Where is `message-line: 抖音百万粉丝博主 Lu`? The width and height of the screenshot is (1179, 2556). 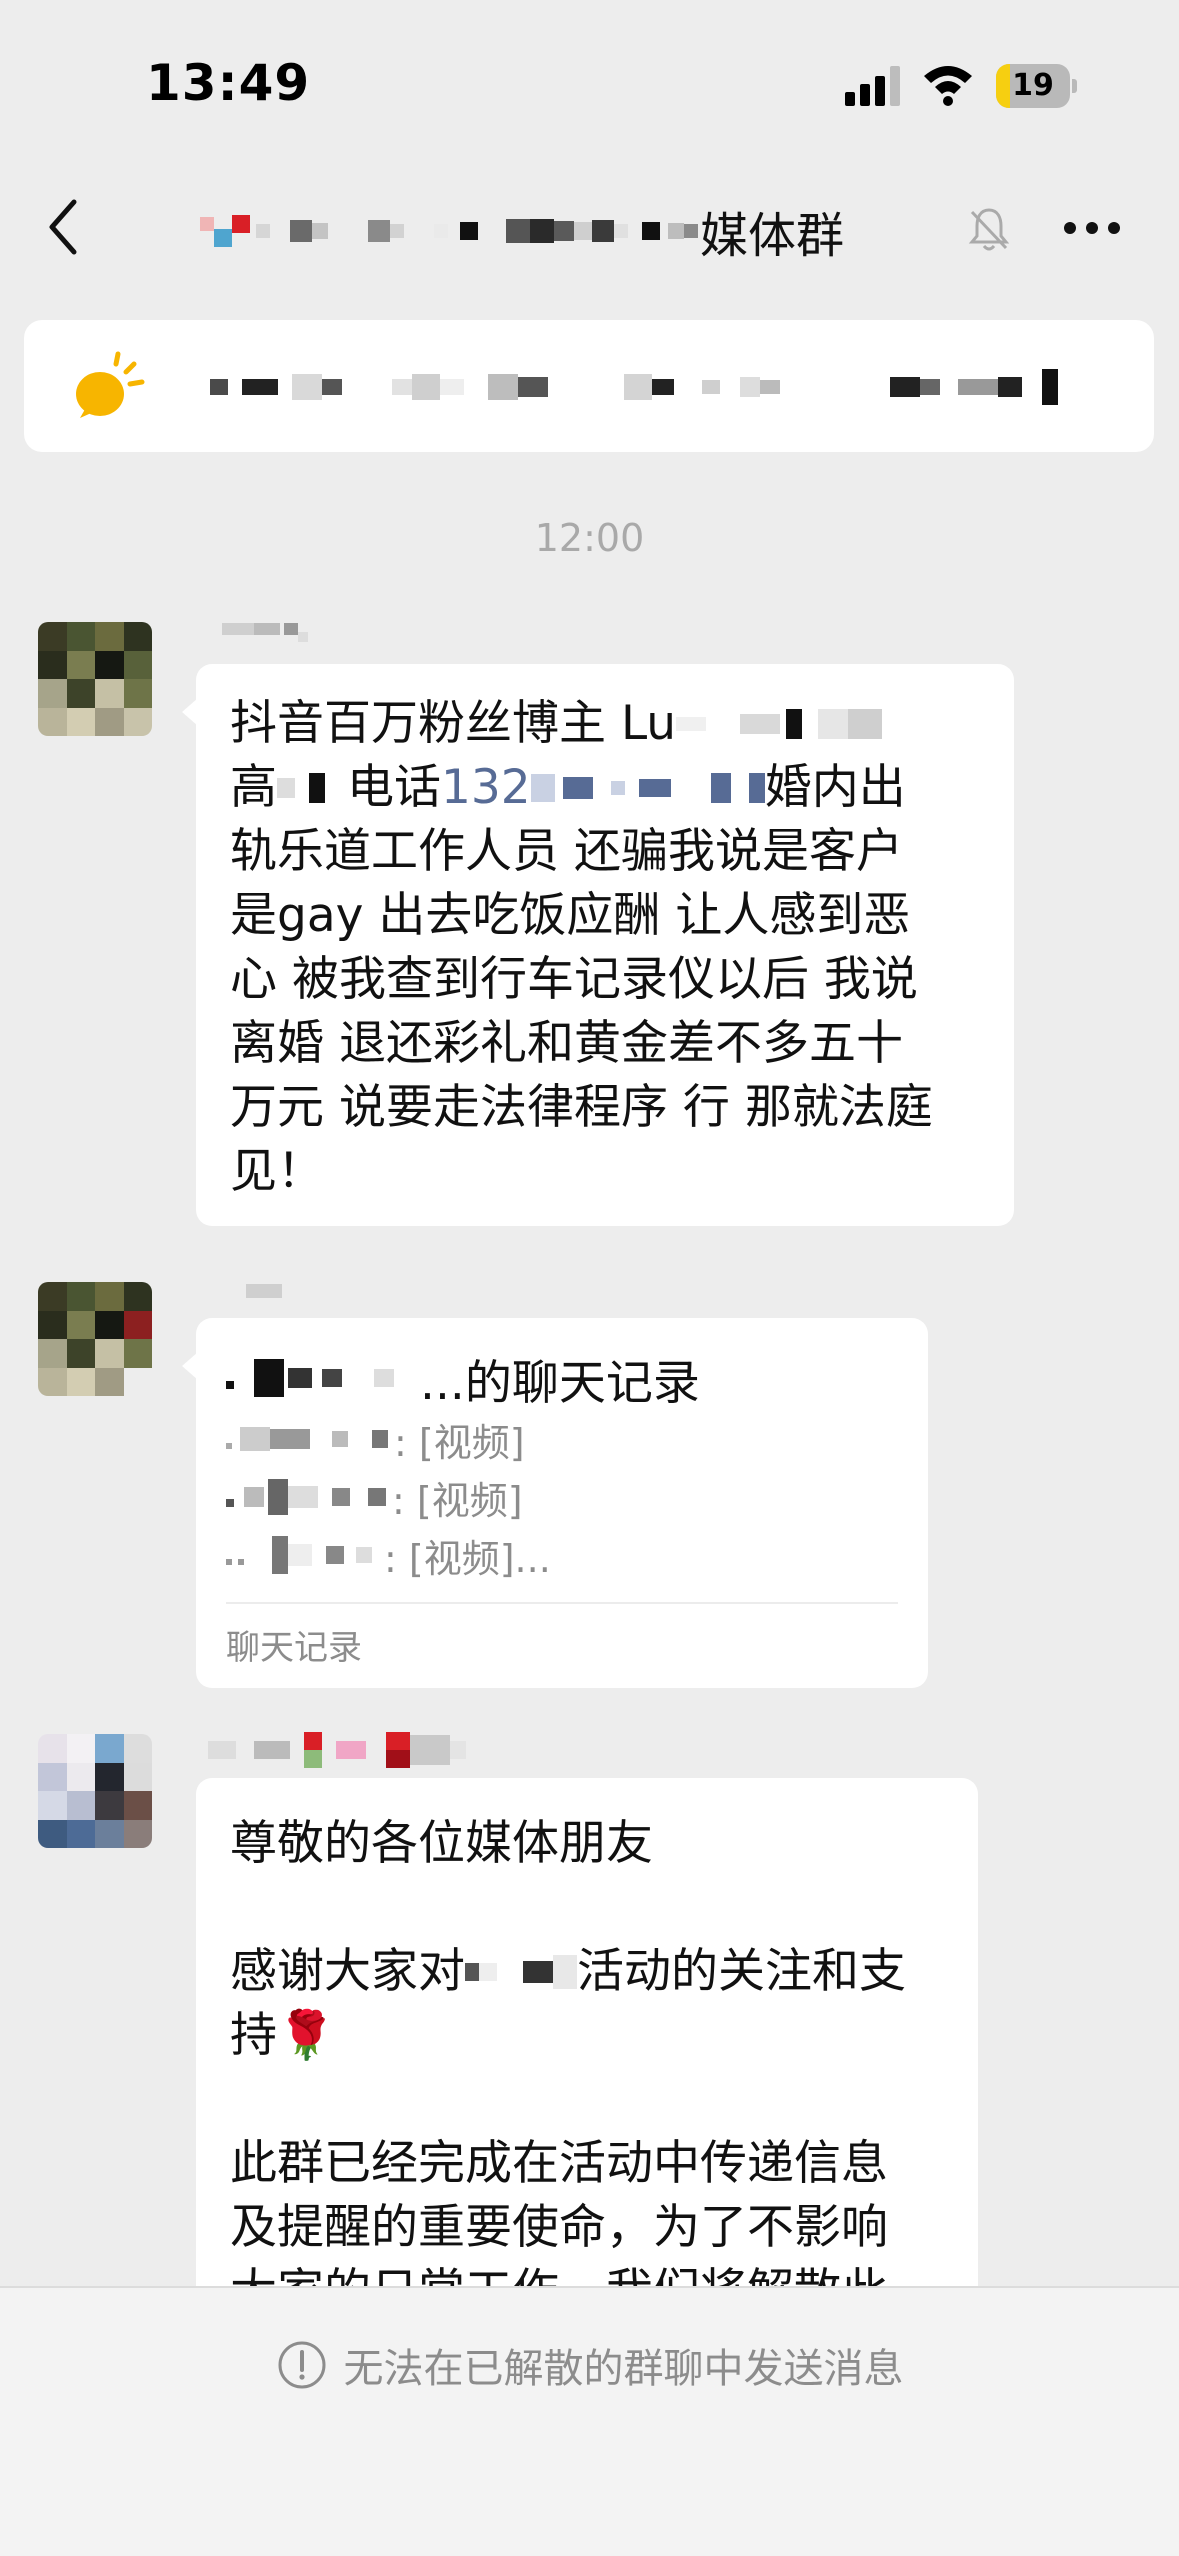 message-line: 抖音百万粉丝博主 Lu is located at coordinates (605, 724).